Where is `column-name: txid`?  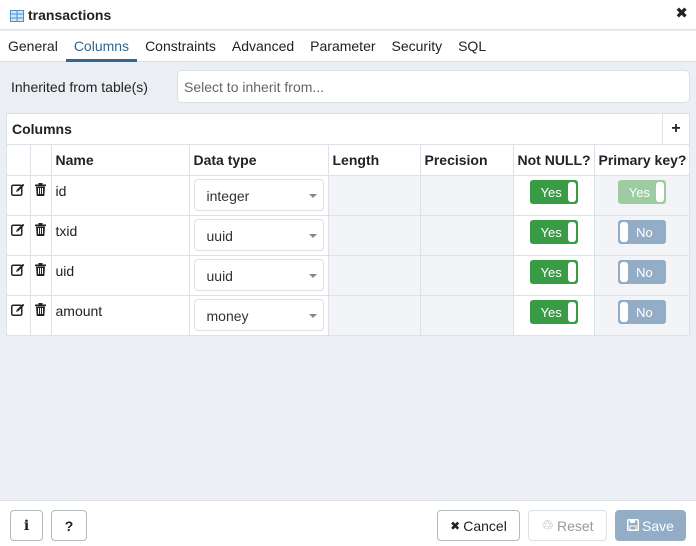
column-name: txid is located at coordinates (120, 235).